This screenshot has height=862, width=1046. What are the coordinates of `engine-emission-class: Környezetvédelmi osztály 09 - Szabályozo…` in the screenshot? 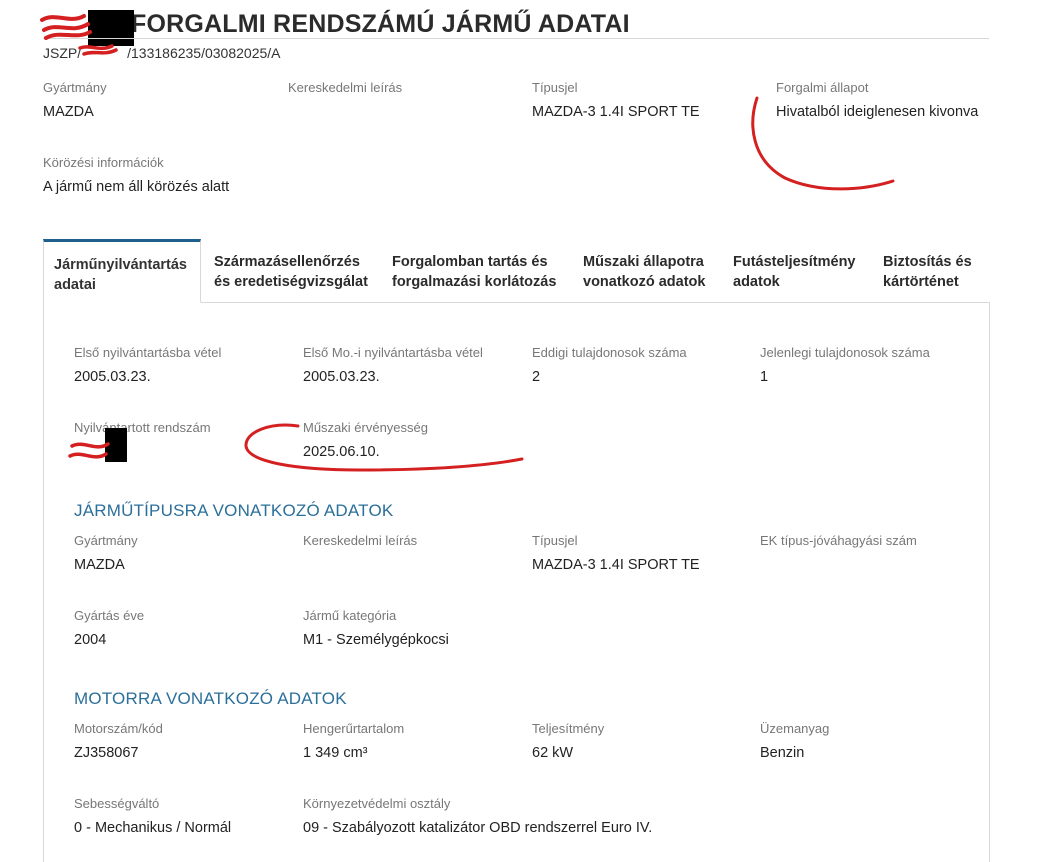 It's located at (477, 816).